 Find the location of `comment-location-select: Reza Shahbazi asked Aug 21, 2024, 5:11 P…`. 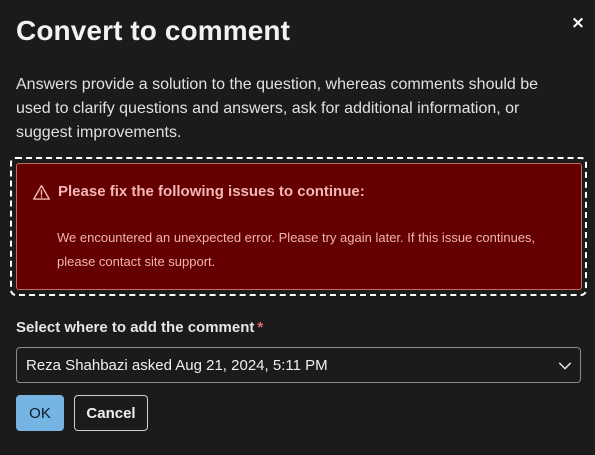

comment-location-select: Reza Shahbazi asked Aug 21, 2024, 5:11 P… is located at coordinates (298, 365).